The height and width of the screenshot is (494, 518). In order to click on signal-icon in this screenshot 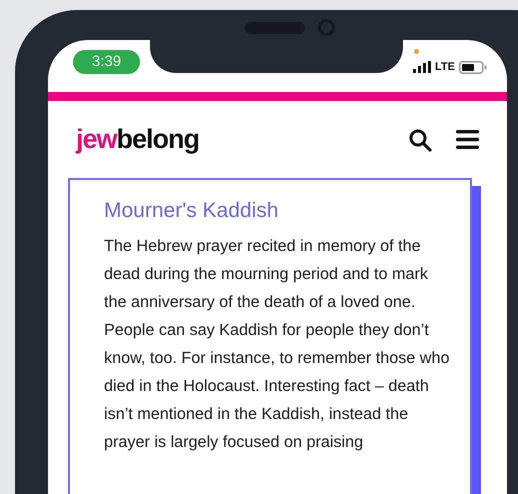, I will do `click(422, 67)`.